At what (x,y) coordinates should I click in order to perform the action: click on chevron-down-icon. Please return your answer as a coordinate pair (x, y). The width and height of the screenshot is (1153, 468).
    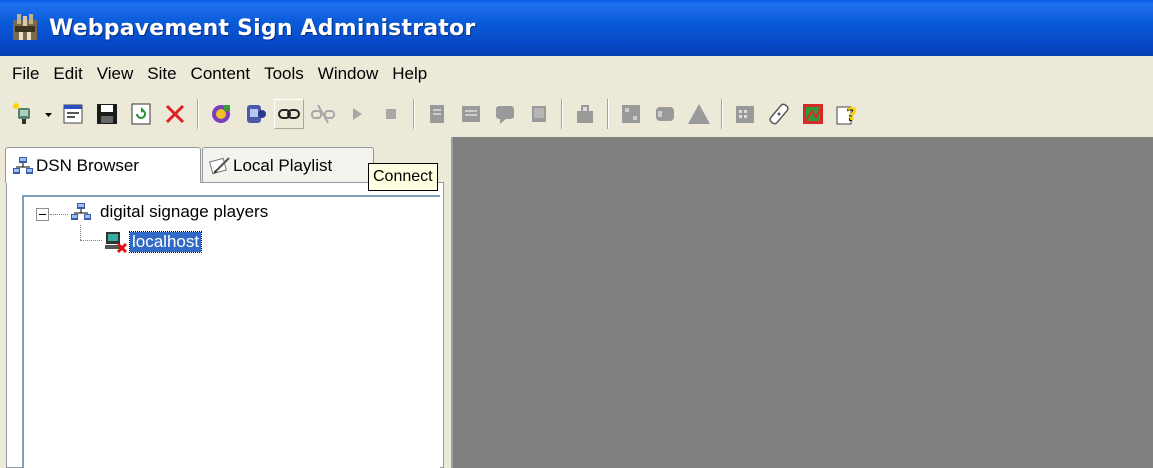
    Looking at the image, I should click on (48, 114).